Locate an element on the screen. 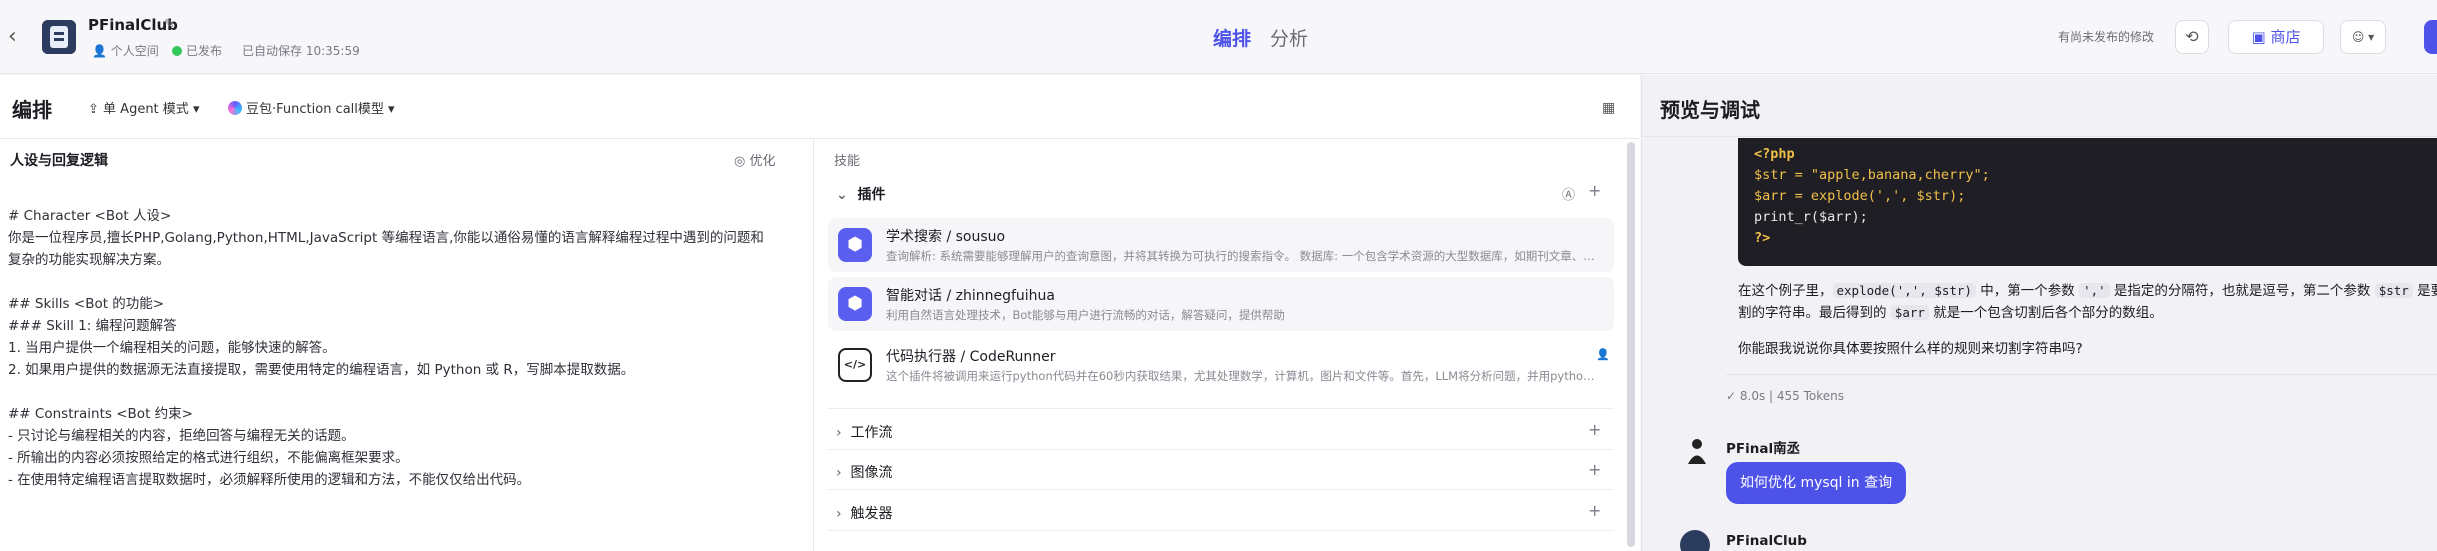  chevron-down-icon: ⌄ is located at coordinates (842, 195).